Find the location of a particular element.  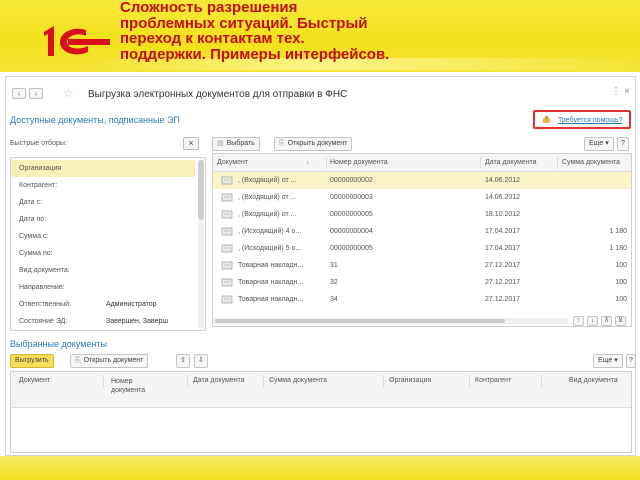

slide-title-line: переход к контактам тех. is located at coordinates (212, 38).